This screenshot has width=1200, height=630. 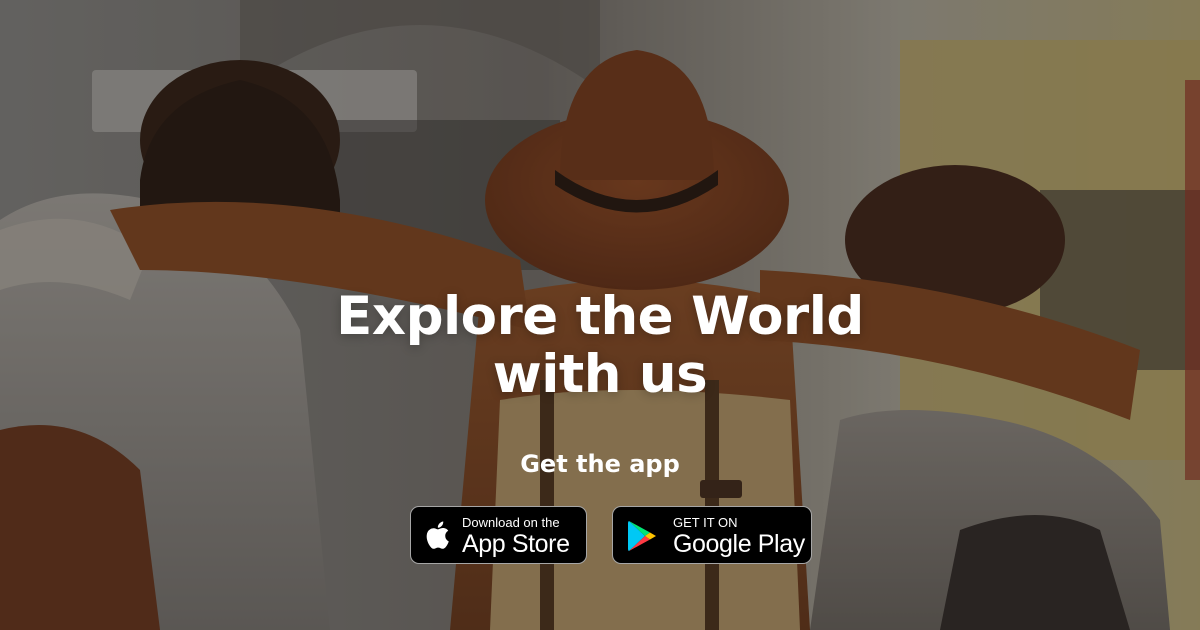 What do you see at coordinates (516, 544) in the screenshot?
I see `app-store-big-text: App Store` at bounding box center [516, 544].